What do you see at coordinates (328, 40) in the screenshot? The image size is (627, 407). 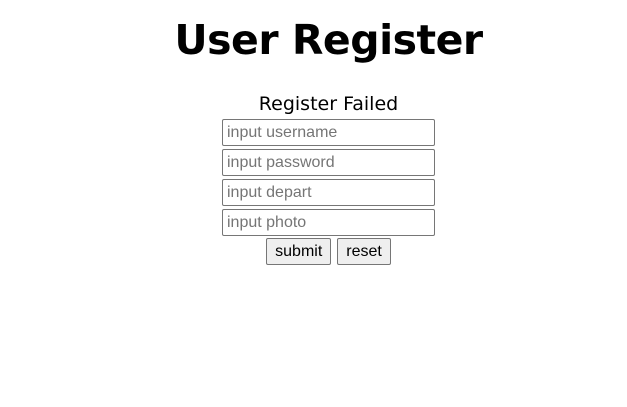 I see `page-title: User Register` at bounding box center [328, 40].